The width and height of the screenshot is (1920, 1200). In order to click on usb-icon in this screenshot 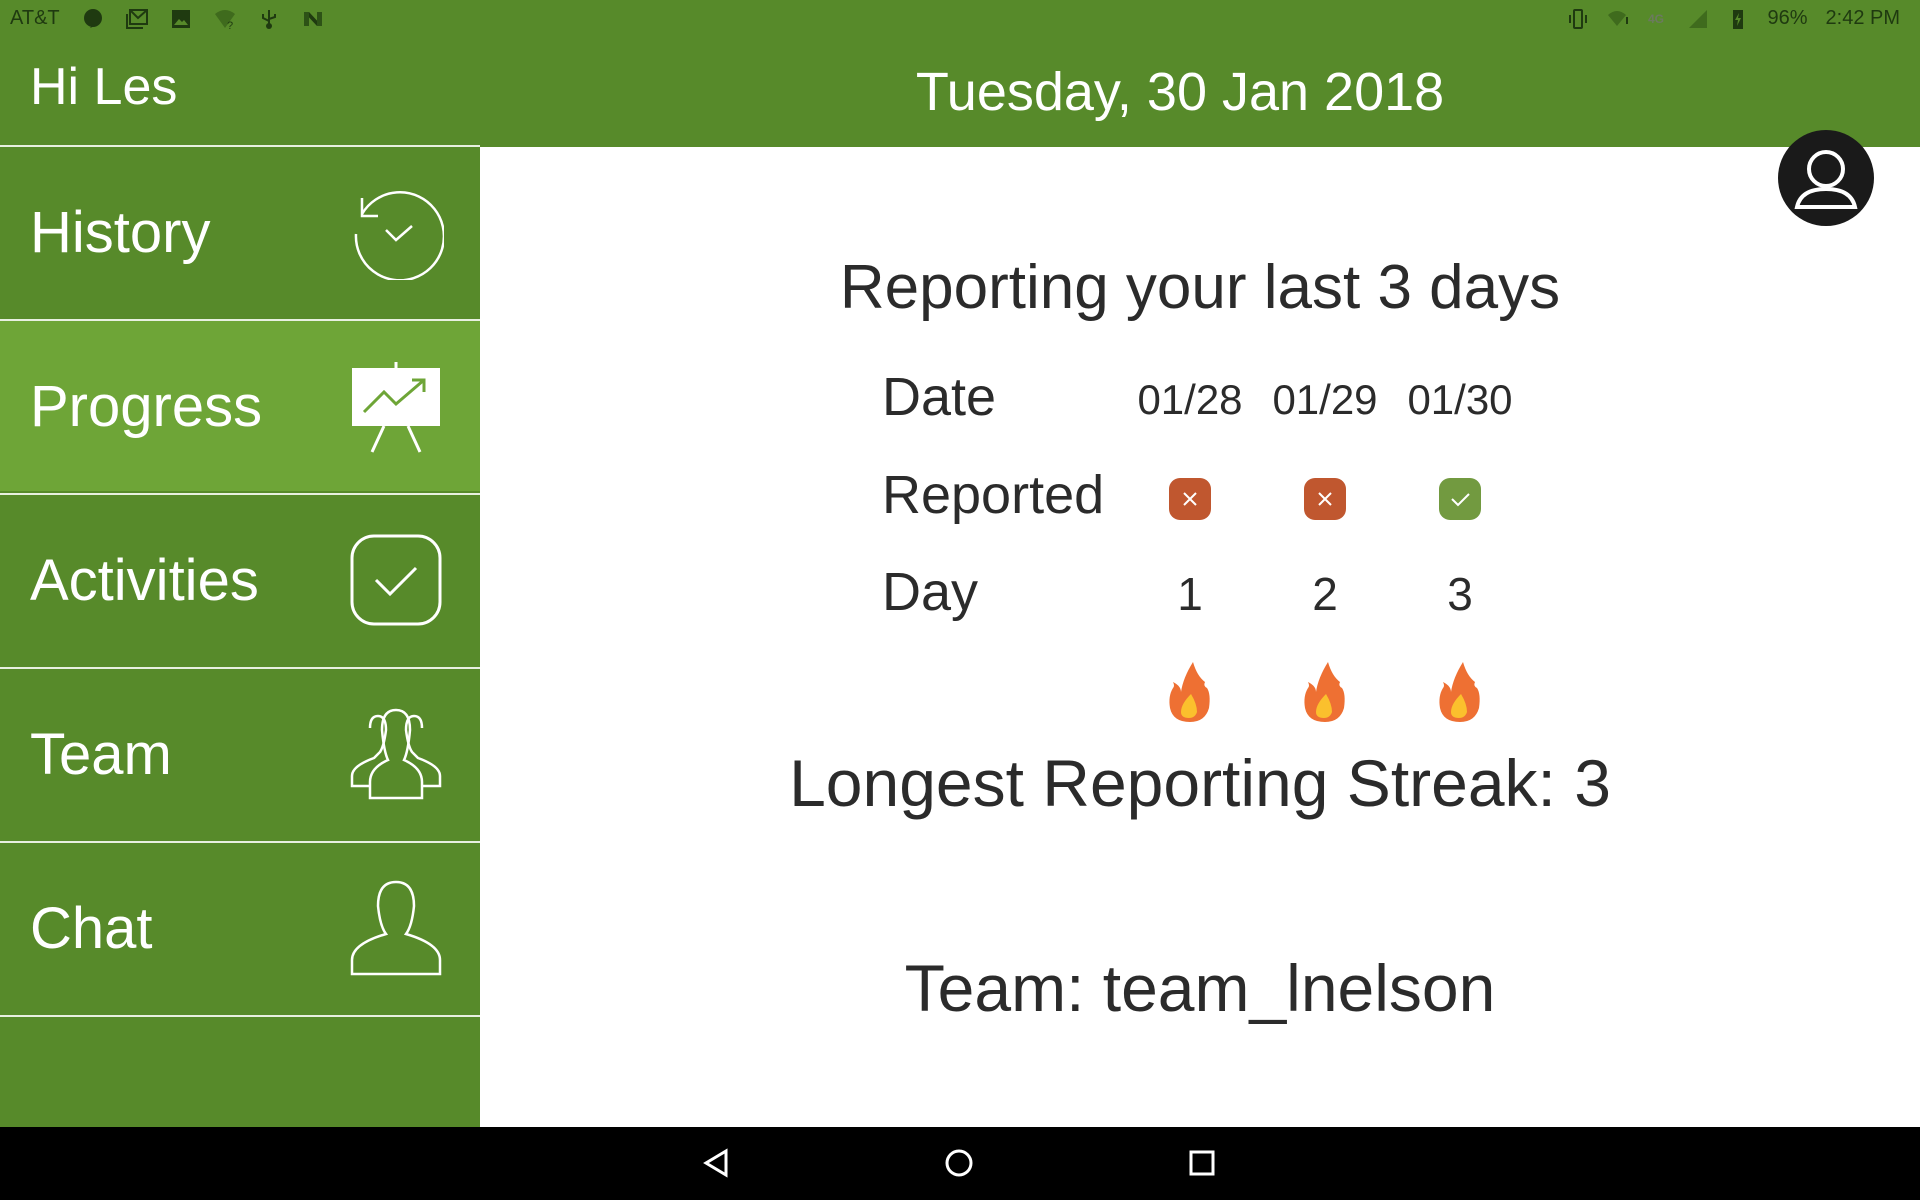, I will do `click(268, 19)`.